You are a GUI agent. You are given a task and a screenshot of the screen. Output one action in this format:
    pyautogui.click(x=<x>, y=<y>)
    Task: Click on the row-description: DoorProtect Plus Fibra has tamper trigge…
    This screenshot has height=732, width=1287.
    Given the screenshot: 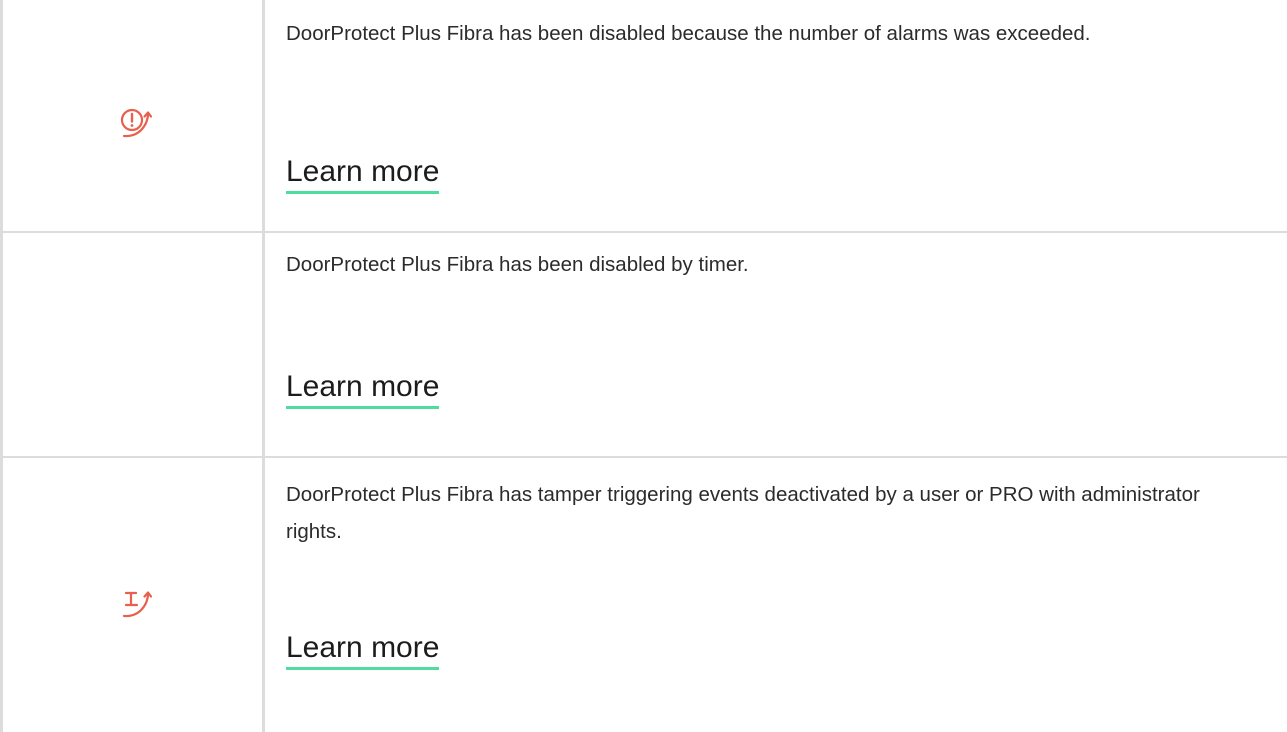 What is the action you would take?
    pyautogui.click(x=743, y=513)
    